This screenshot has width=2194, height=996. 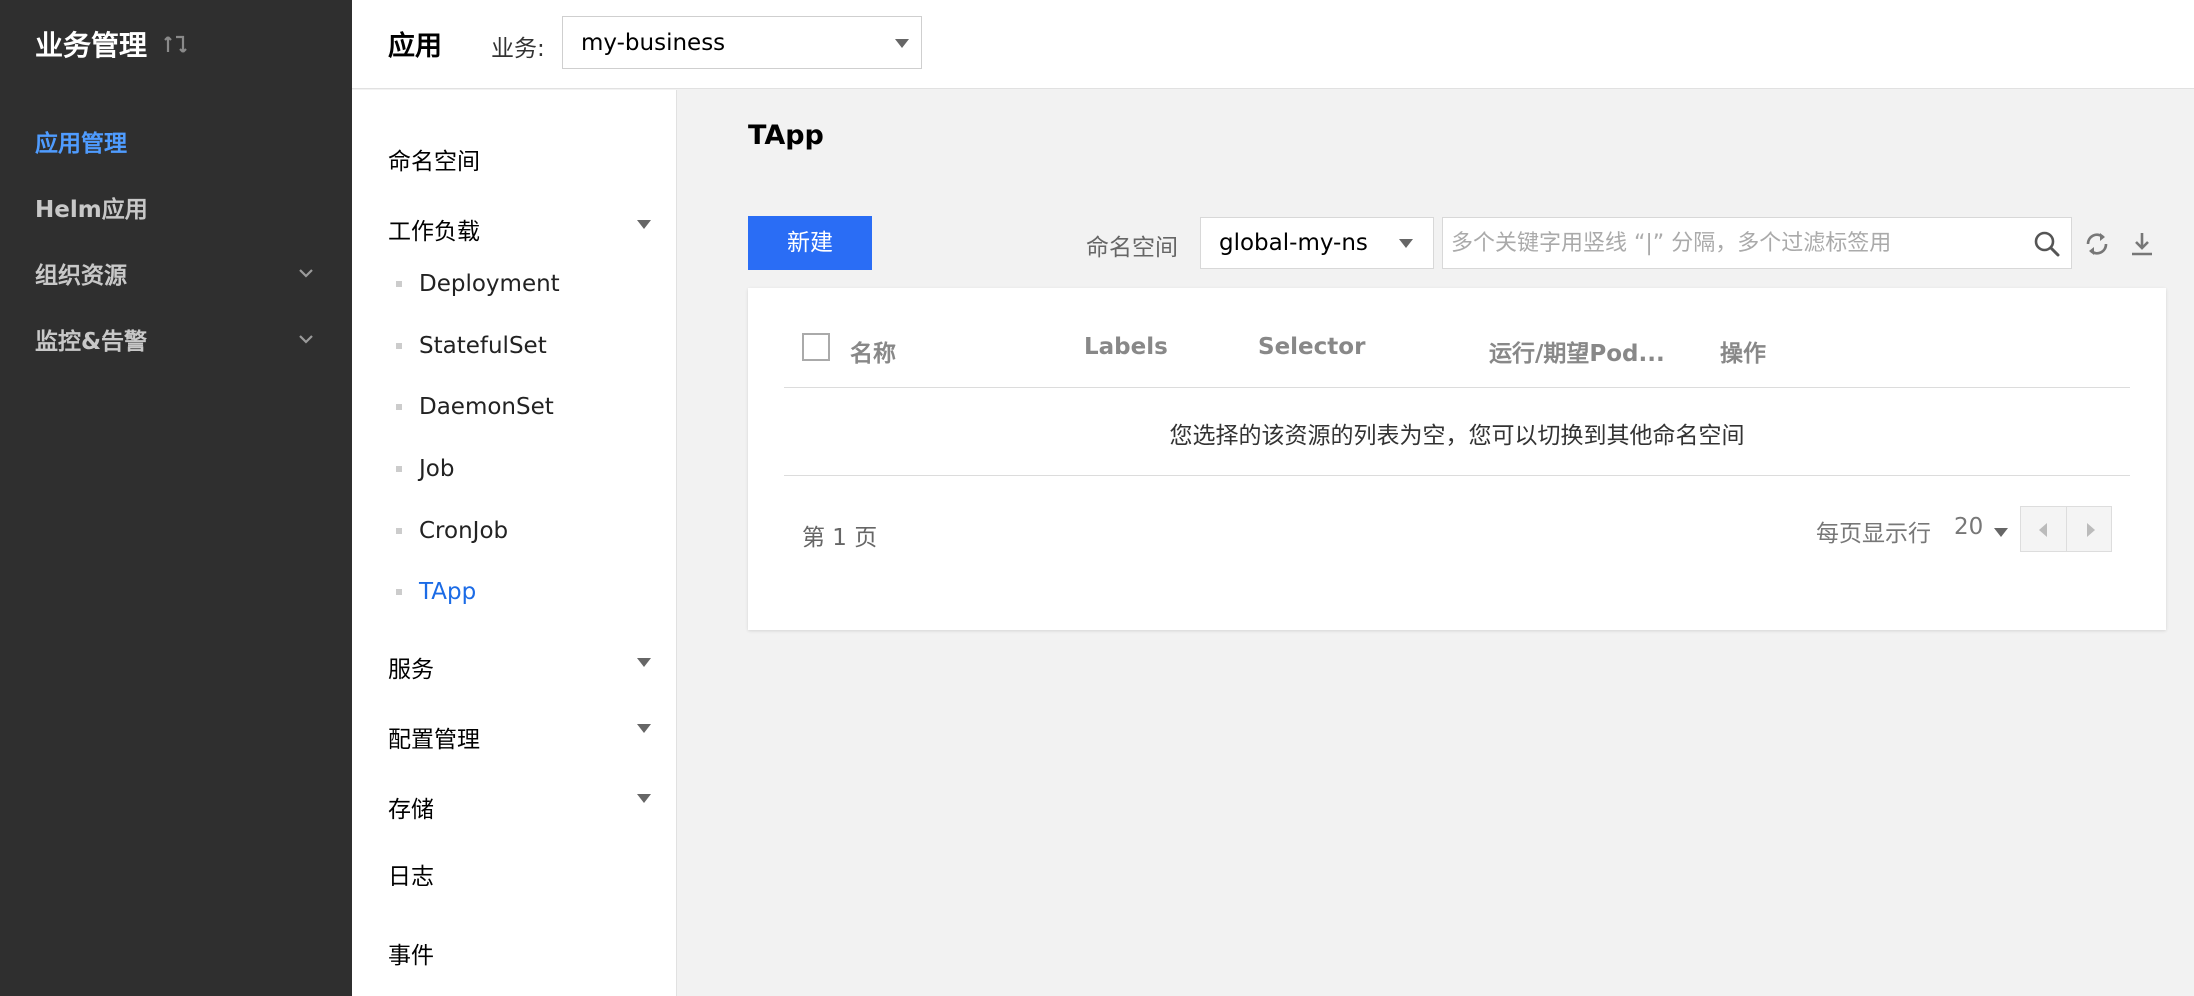 I want to click on next-page-button, so click(x=2088, y=529).